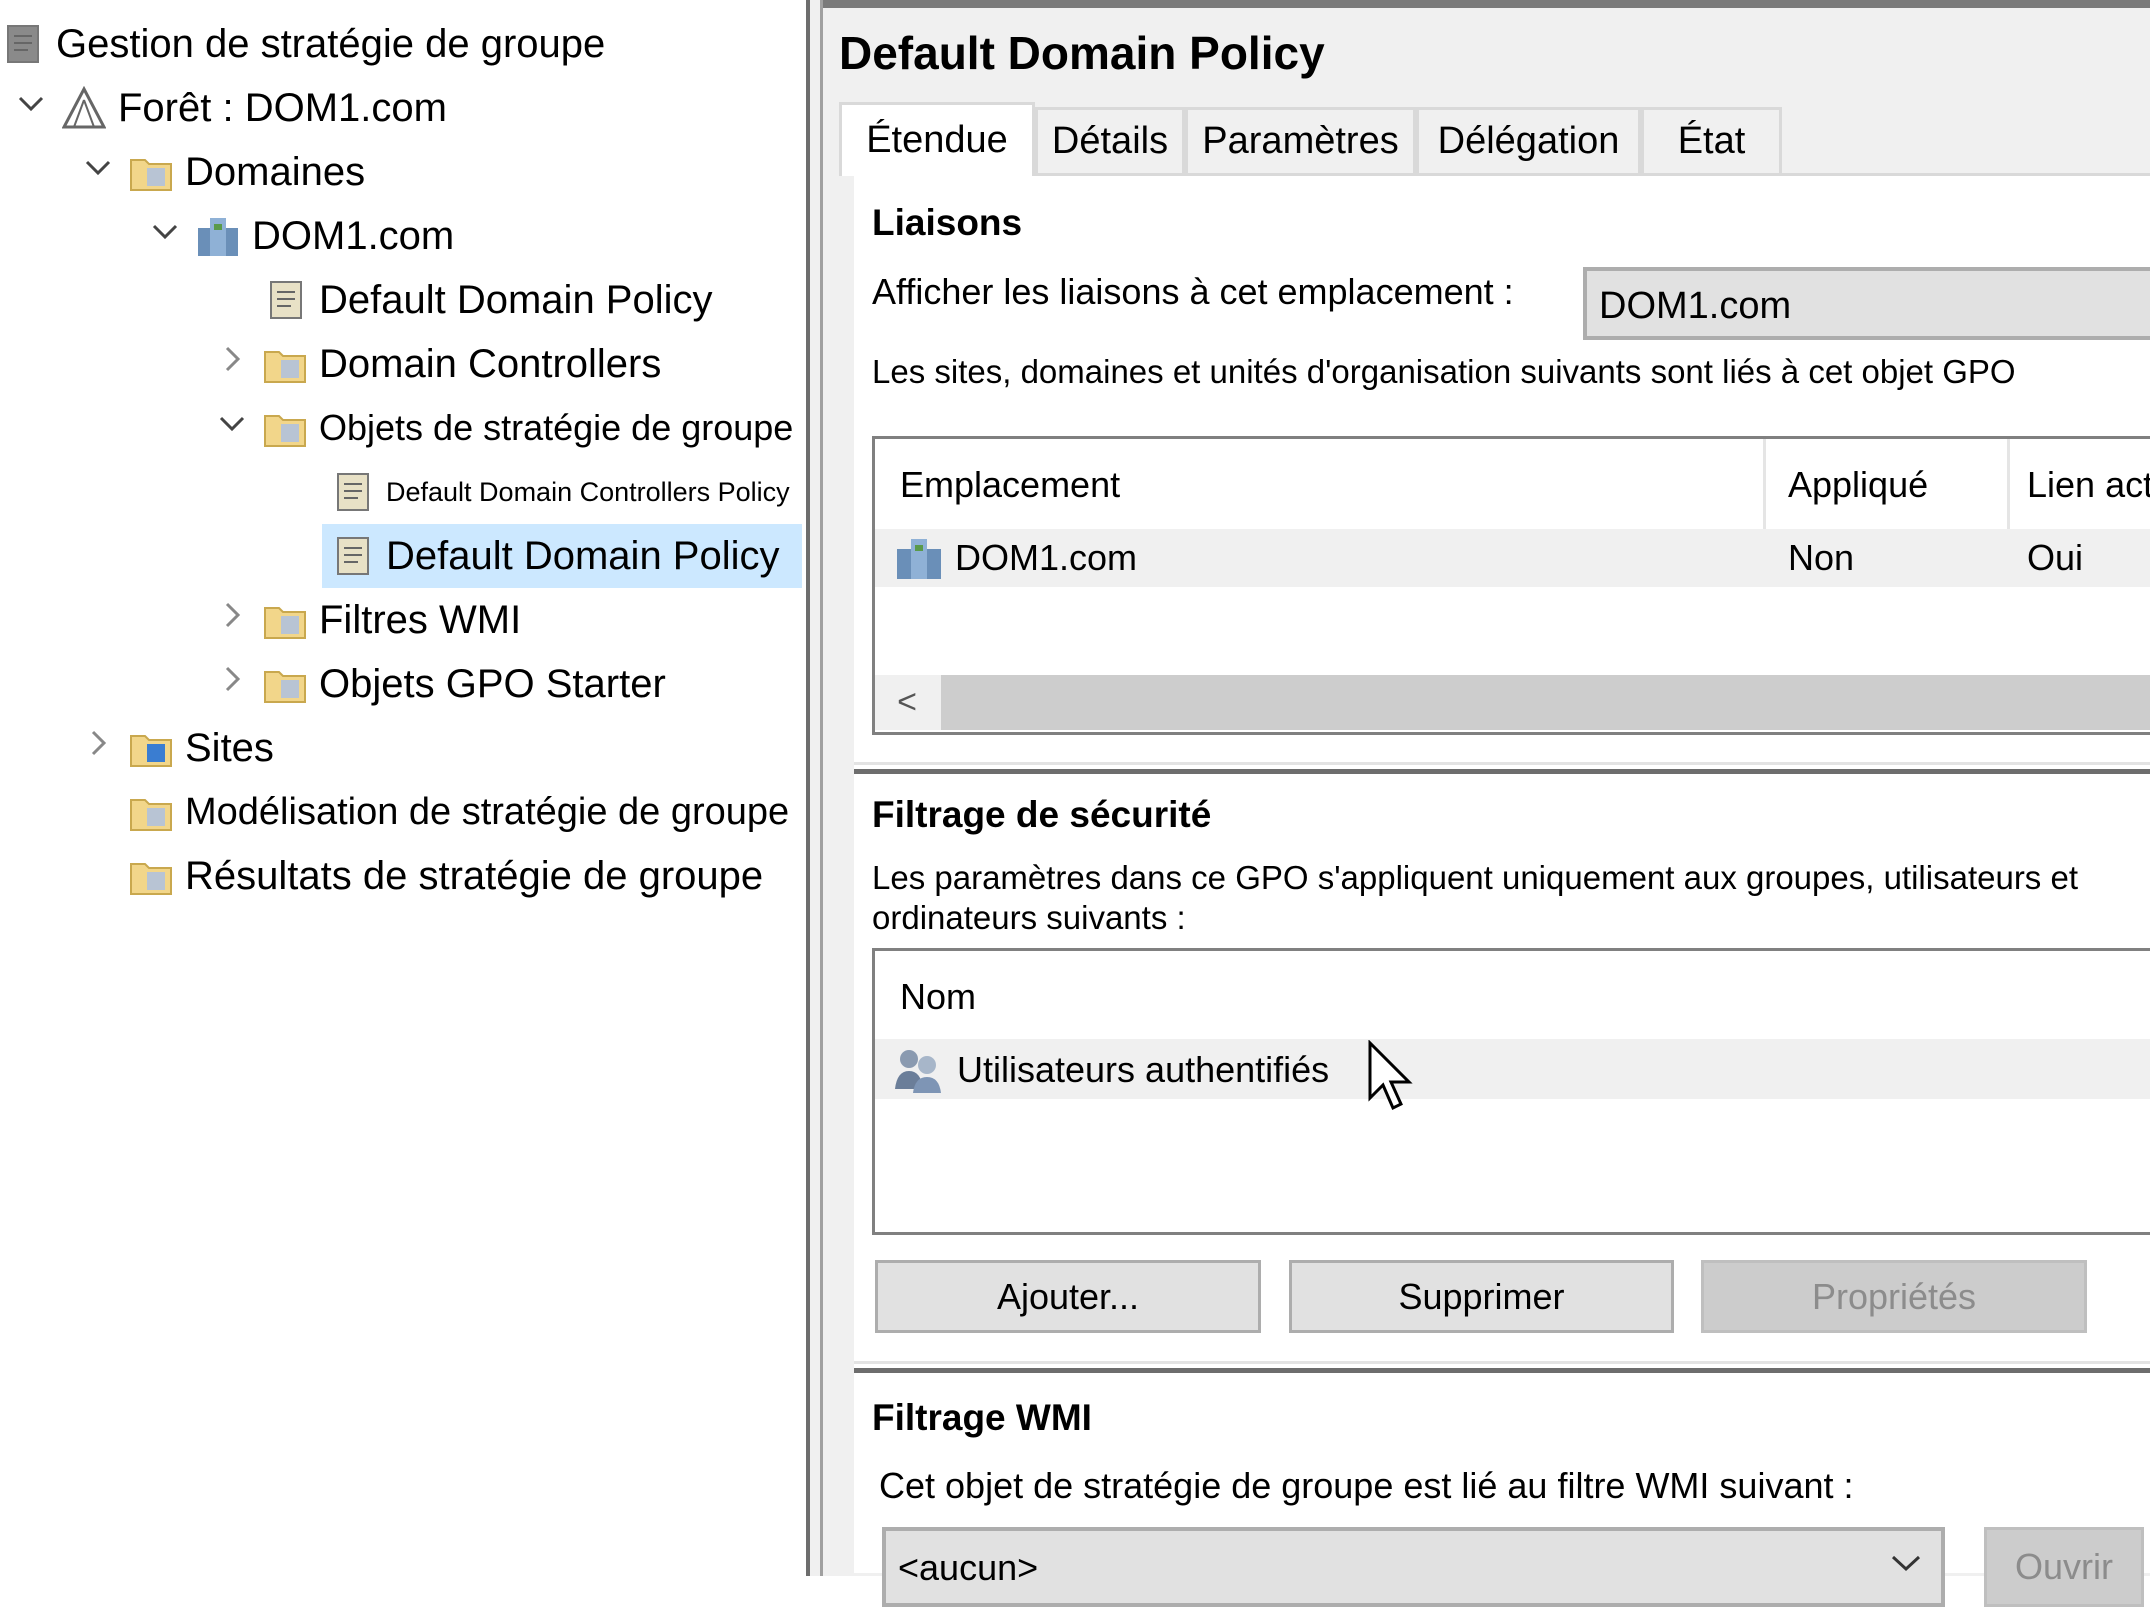 The width and height of the screenshot is (2150, 1607). What do you see at coordinates (1046, 557) in the screenshot?
I see `row-location: DOM1.com` at bounding box center [1046, 557].